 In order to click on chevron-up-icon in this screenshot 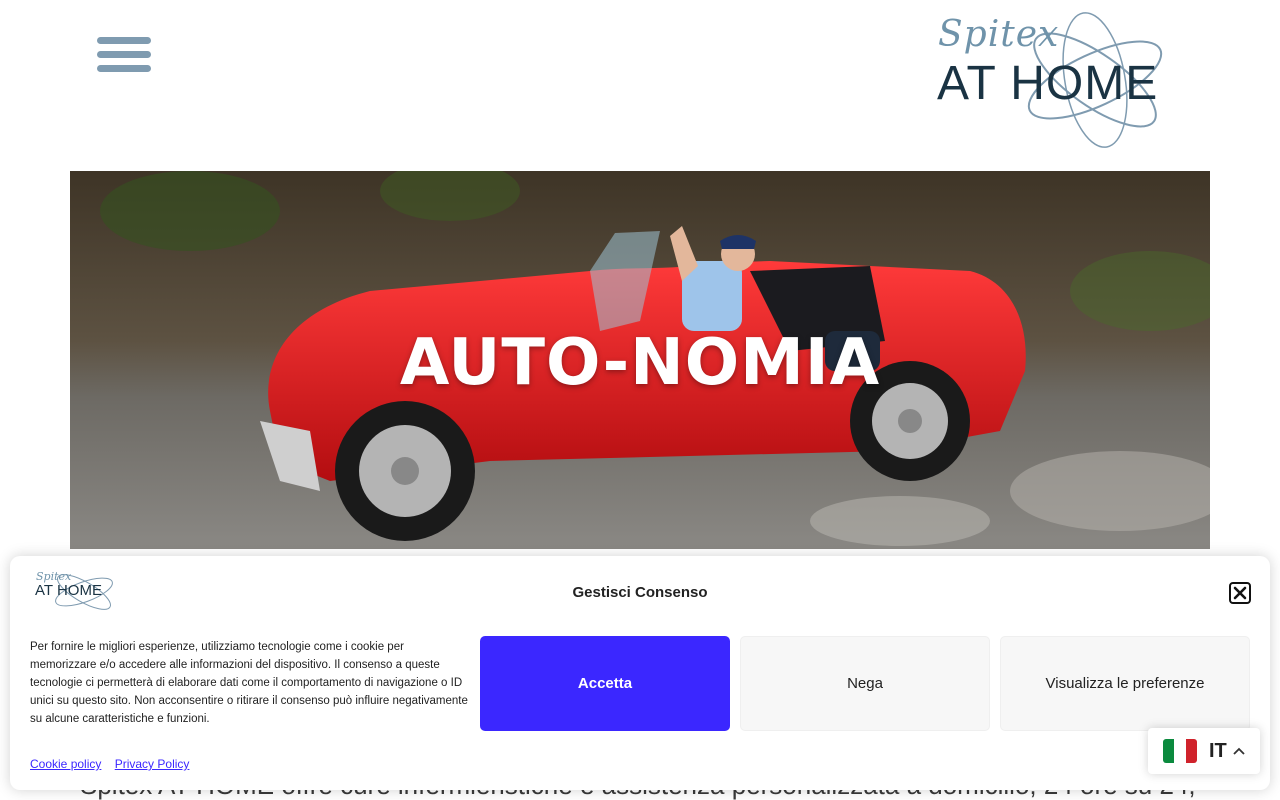, I will do `click(1239, 751)`.